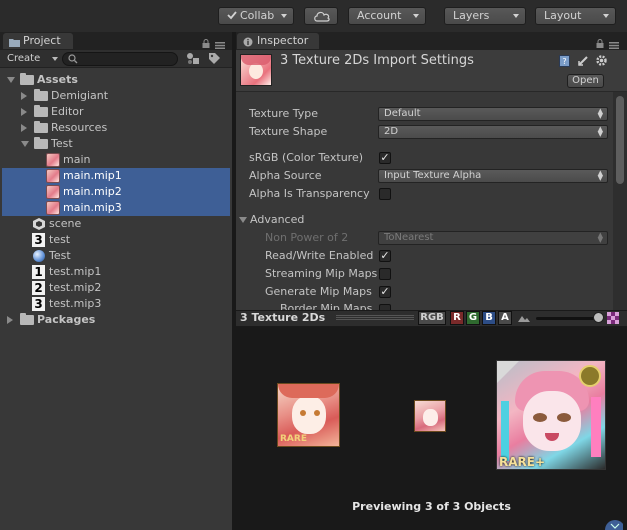 This screenshot has height=530, width=627. I want to click on alpha-source-dropdown: Input Texture Alpha ▲ ▼, so click(493, 176).